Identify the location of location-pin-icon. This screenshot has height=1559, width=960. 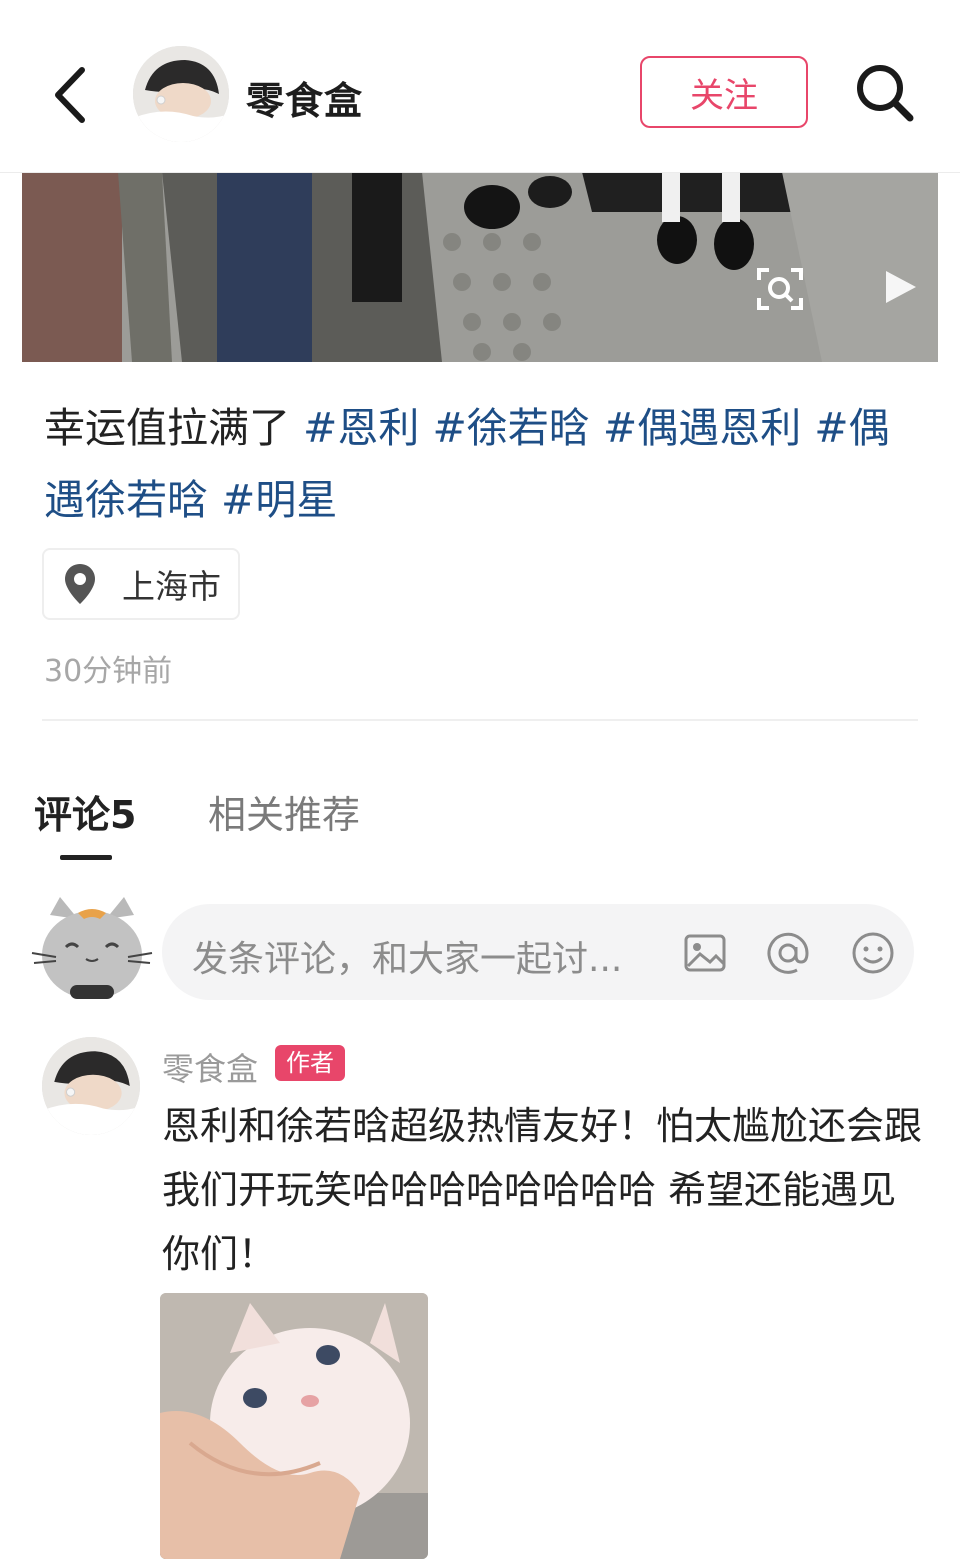
(80, 584).